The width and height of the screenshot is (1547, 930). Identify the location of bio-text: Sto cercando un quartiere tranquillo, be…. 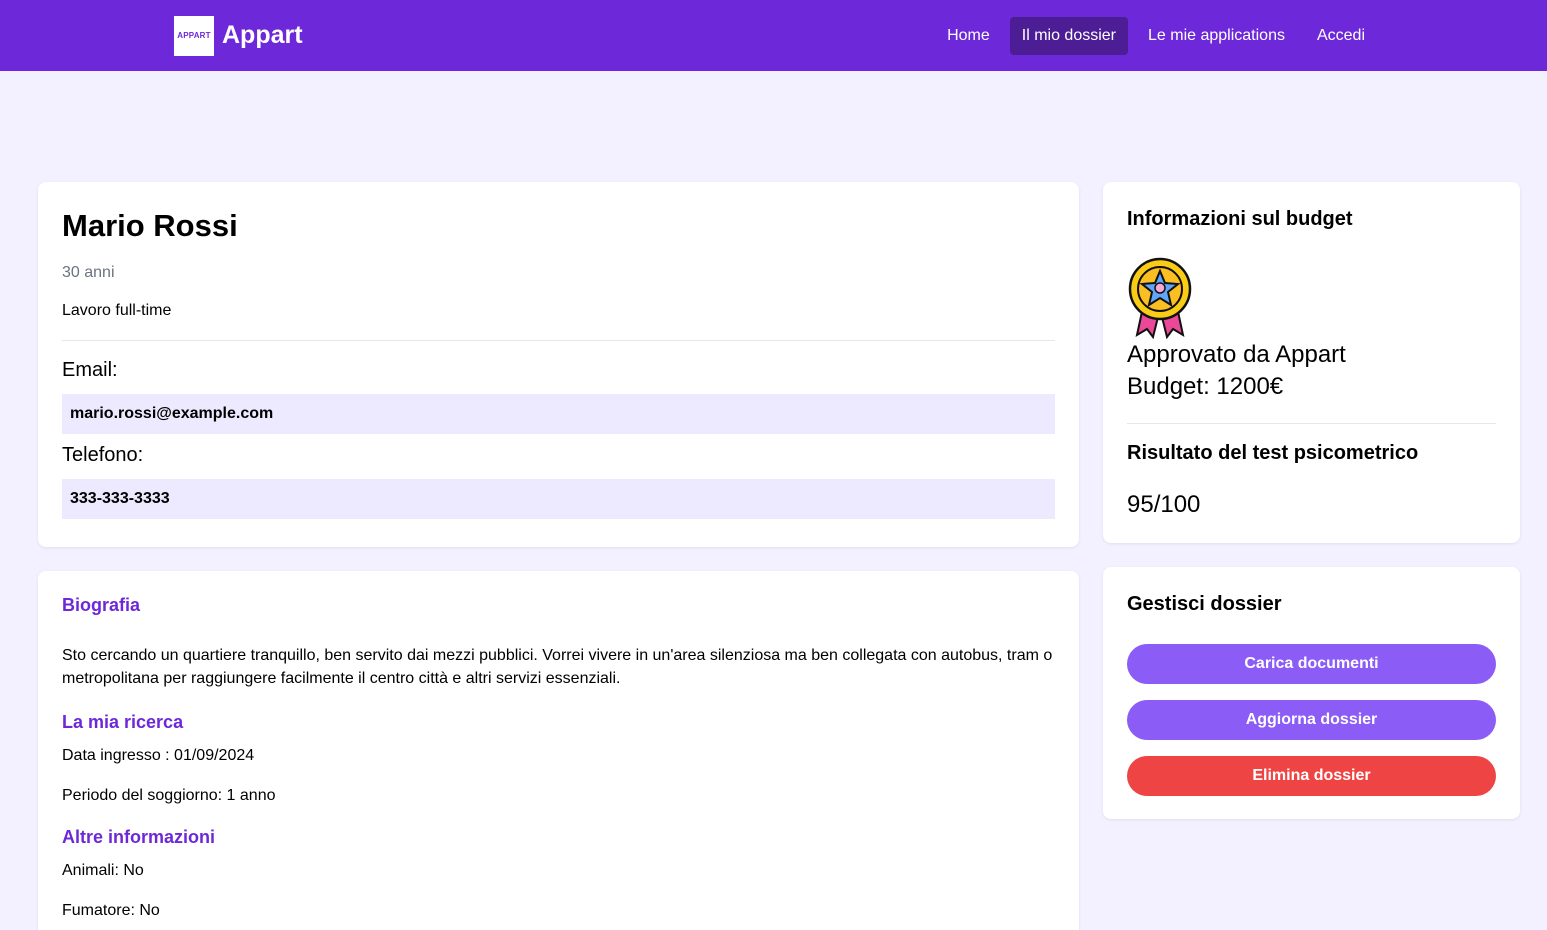
(557, 667).